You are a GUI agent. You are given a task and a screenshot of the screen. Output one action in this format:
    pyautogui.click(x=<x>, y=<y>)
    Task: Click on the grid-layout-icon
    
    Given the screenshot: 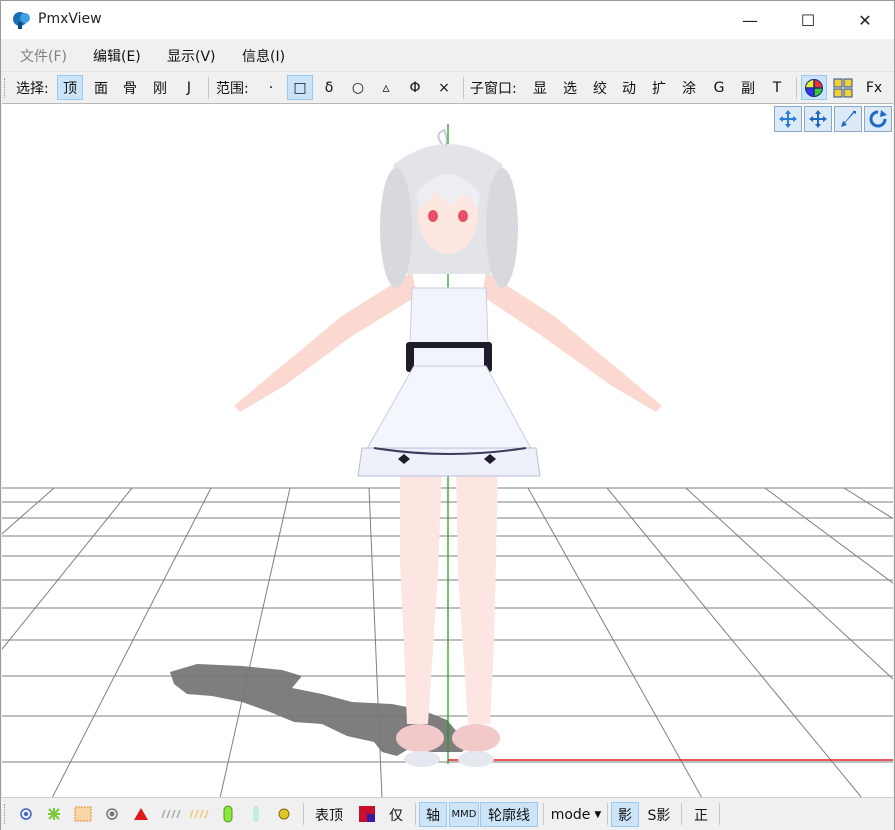 What is the action you would take?
    pyautogui.click(x=843, y=87)
    